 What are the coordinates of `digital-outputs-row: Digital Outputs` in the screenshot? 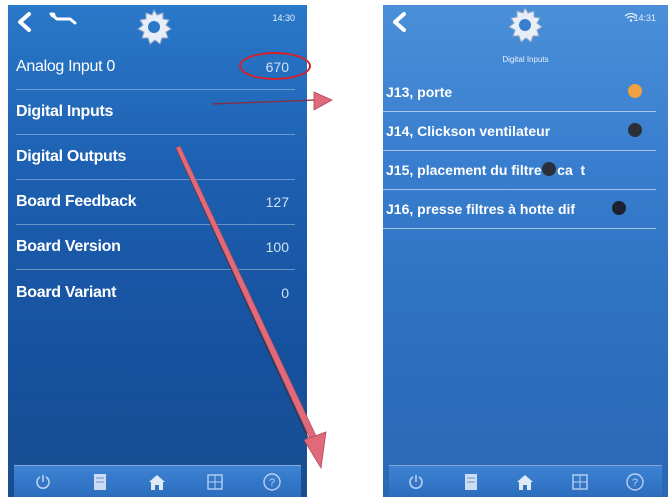 It's located at (155, 157).